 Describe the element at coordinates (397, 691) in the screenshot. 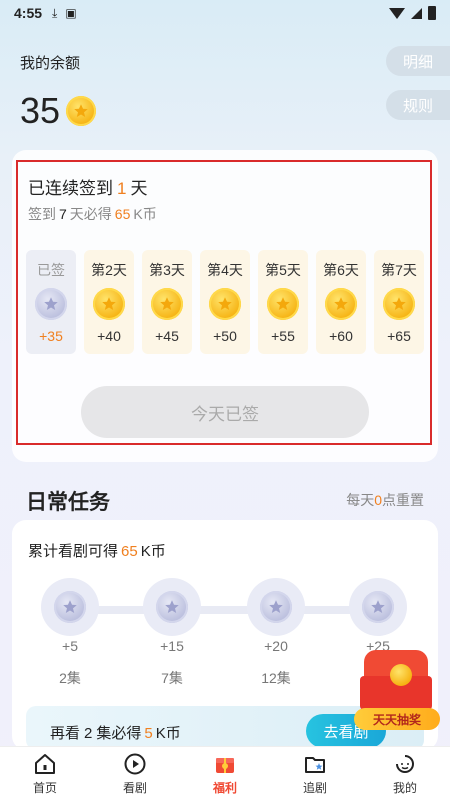

I see `daily-lottery-button: 天天抽奖` at that location.